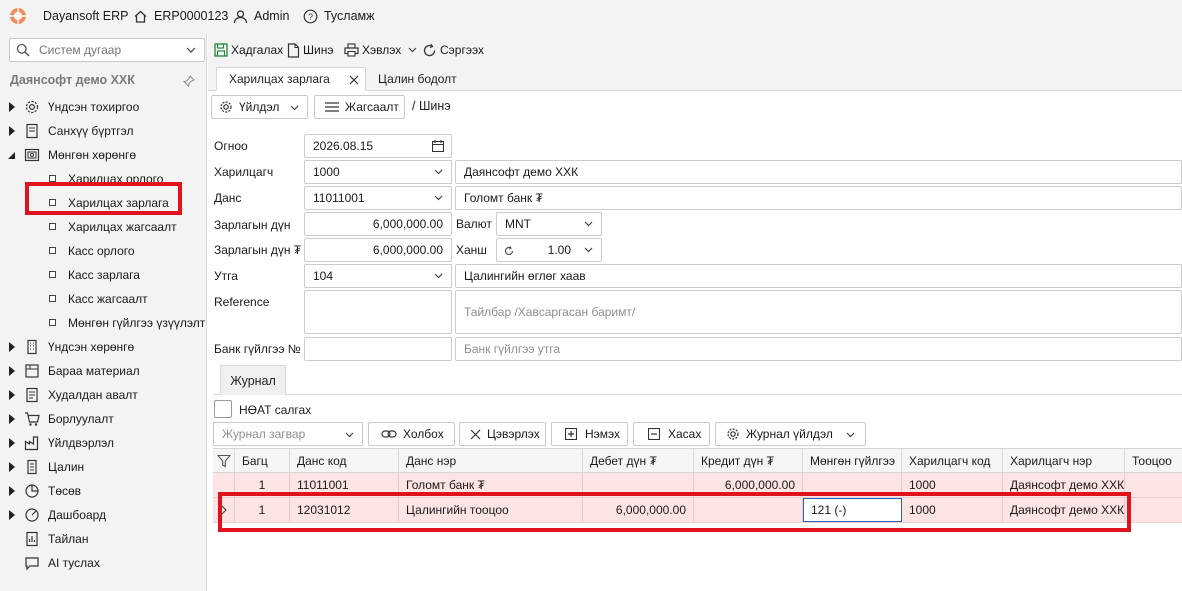 The width and height of the screenshot is (1182, 591). Describe the element at coordinates (417, 79) in the screenshot. I see `tab-payroll-calc: Цалин бодолт` at that location.